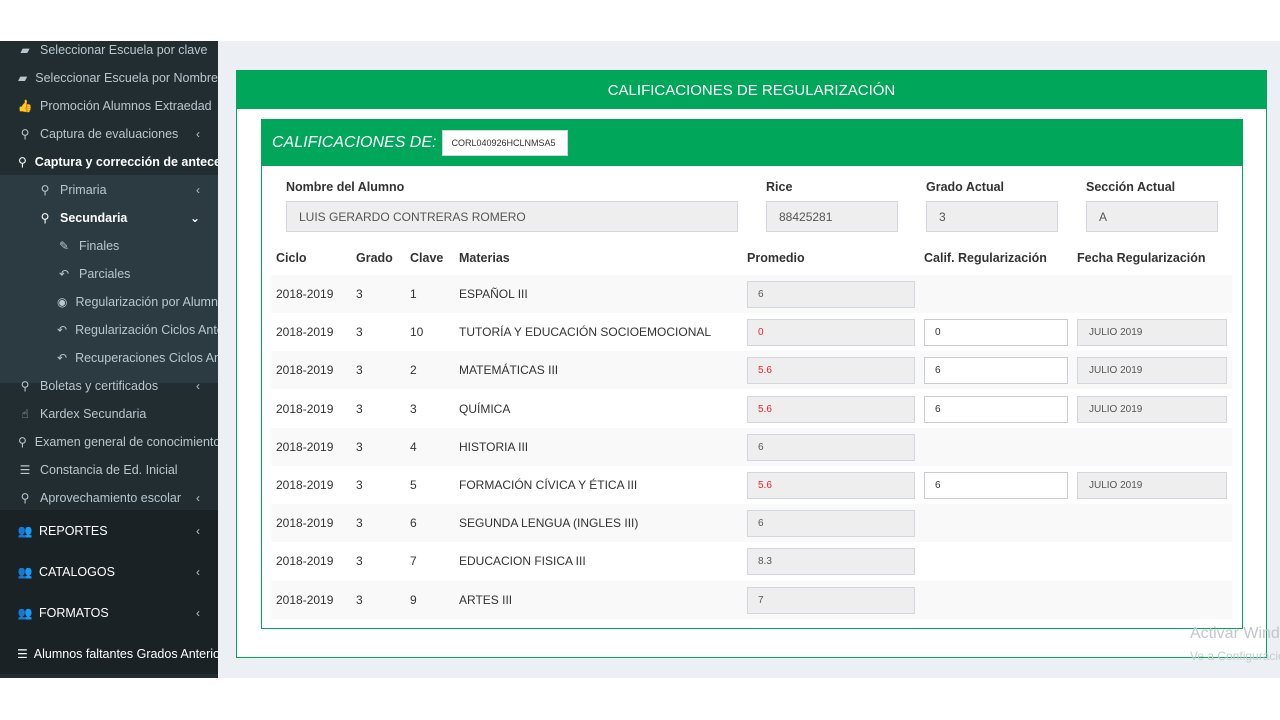 Image resolution: width=1280 pixels, height=720 pixels. I want to click on sidebar-item: ⚲ Captura de evaluaciones ‹, so click(109, 134).